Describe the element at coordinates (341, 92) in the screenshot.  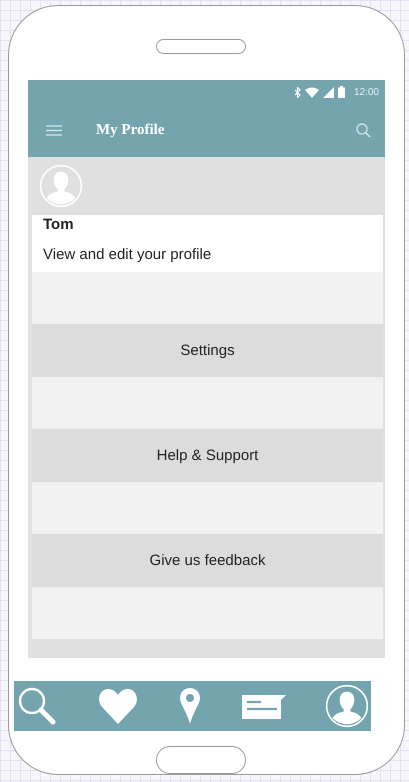
I see `battery-icon` at that location.